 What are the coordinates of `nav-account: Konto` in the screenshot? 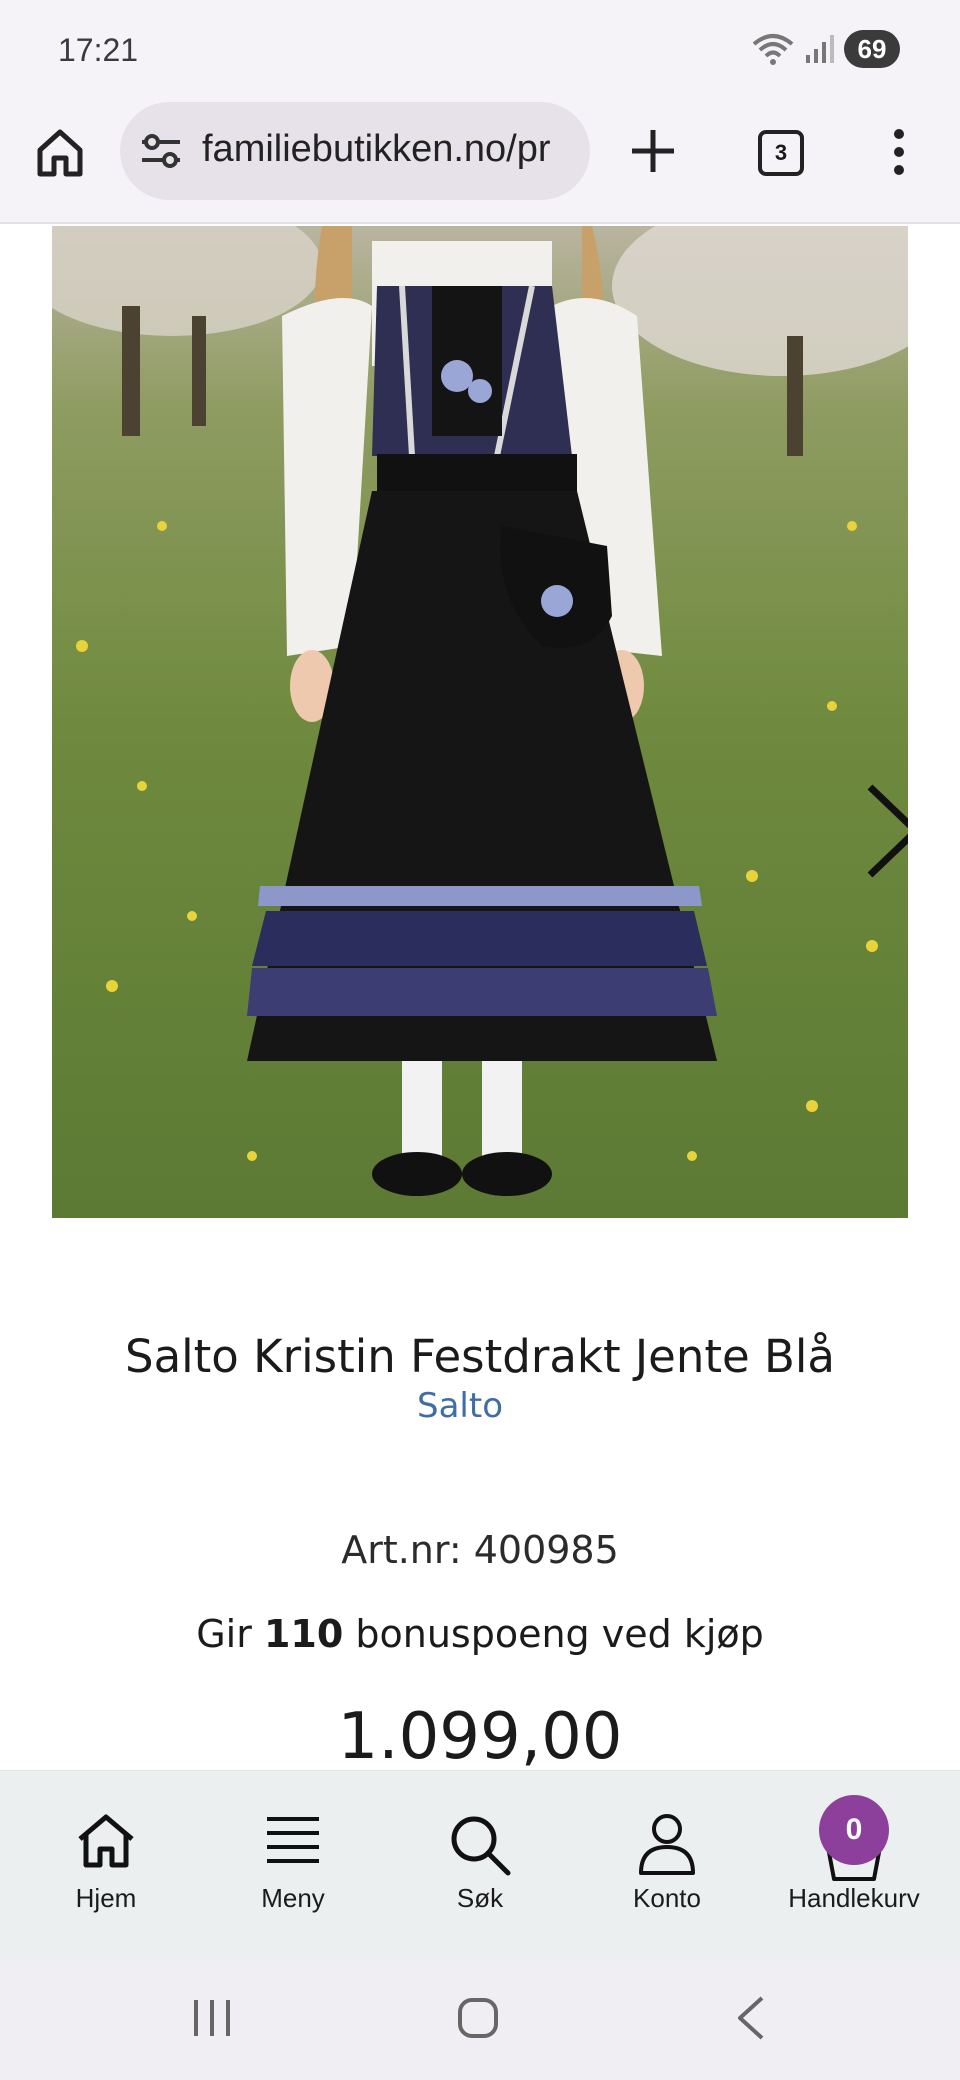 It's located at (667, 1866).